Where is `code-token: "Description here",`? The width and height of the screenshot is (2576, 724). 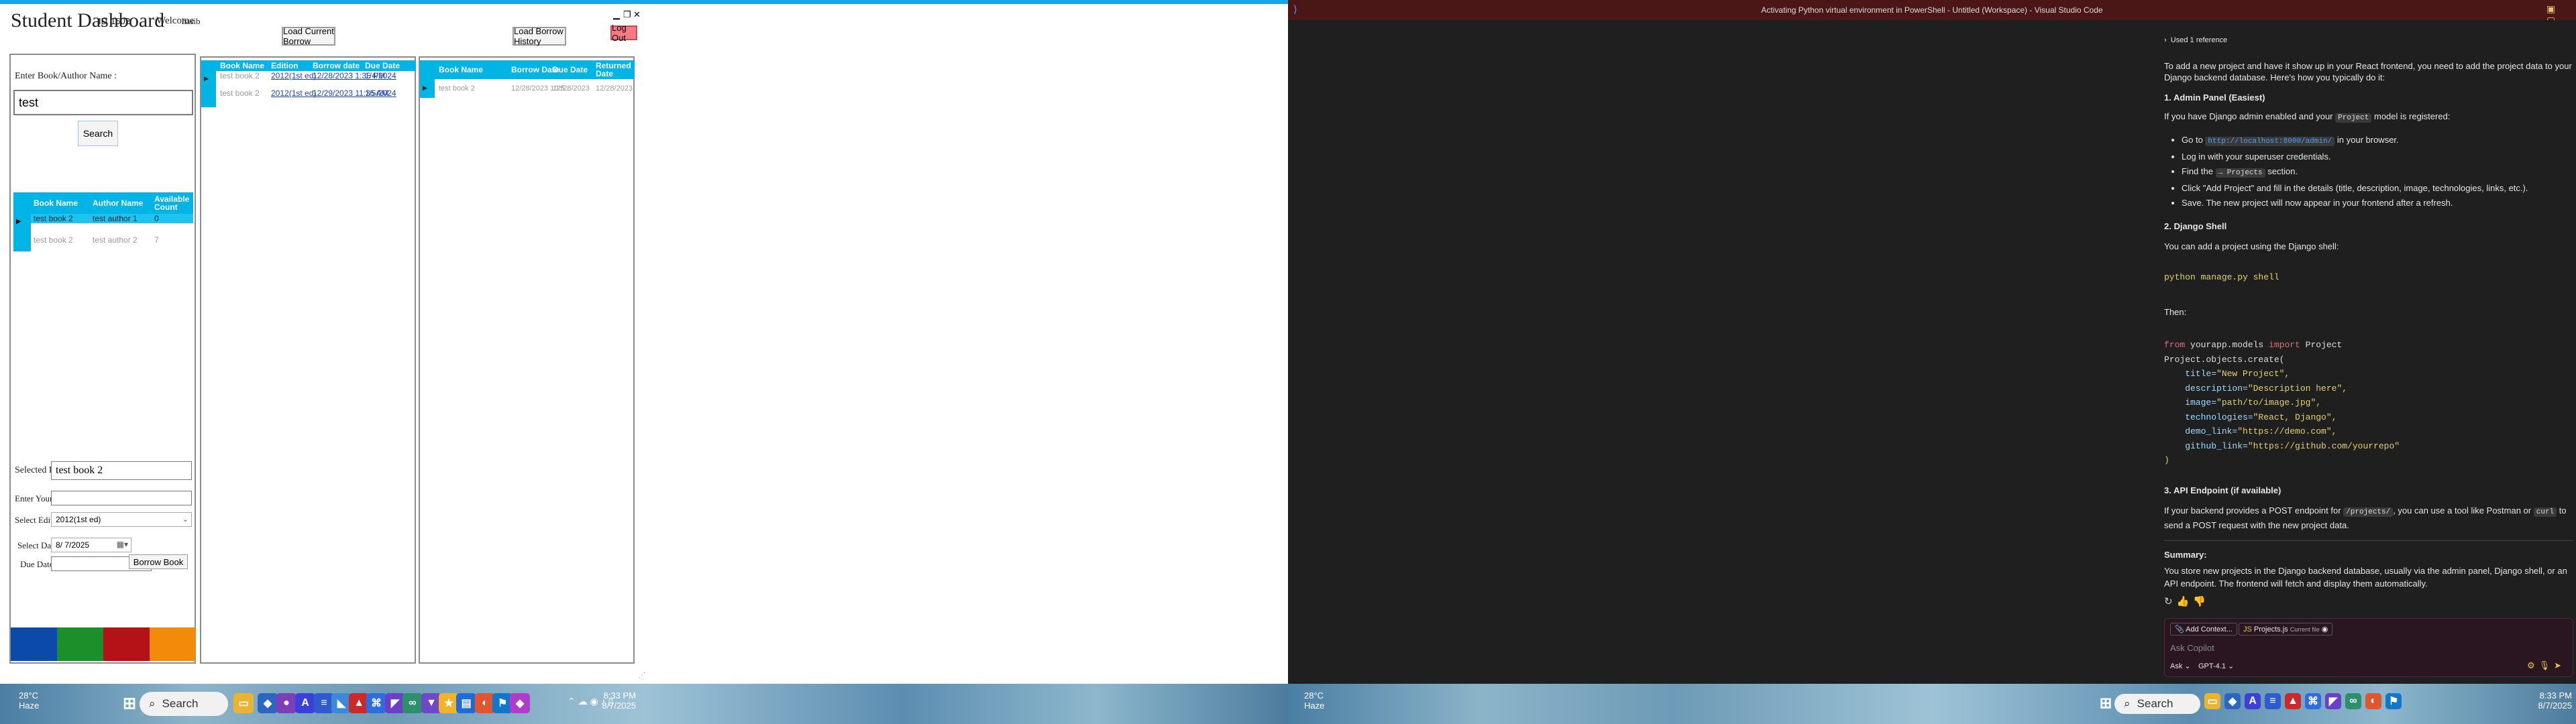 code-token: "Description here", is located at coordinates (2297, 388).